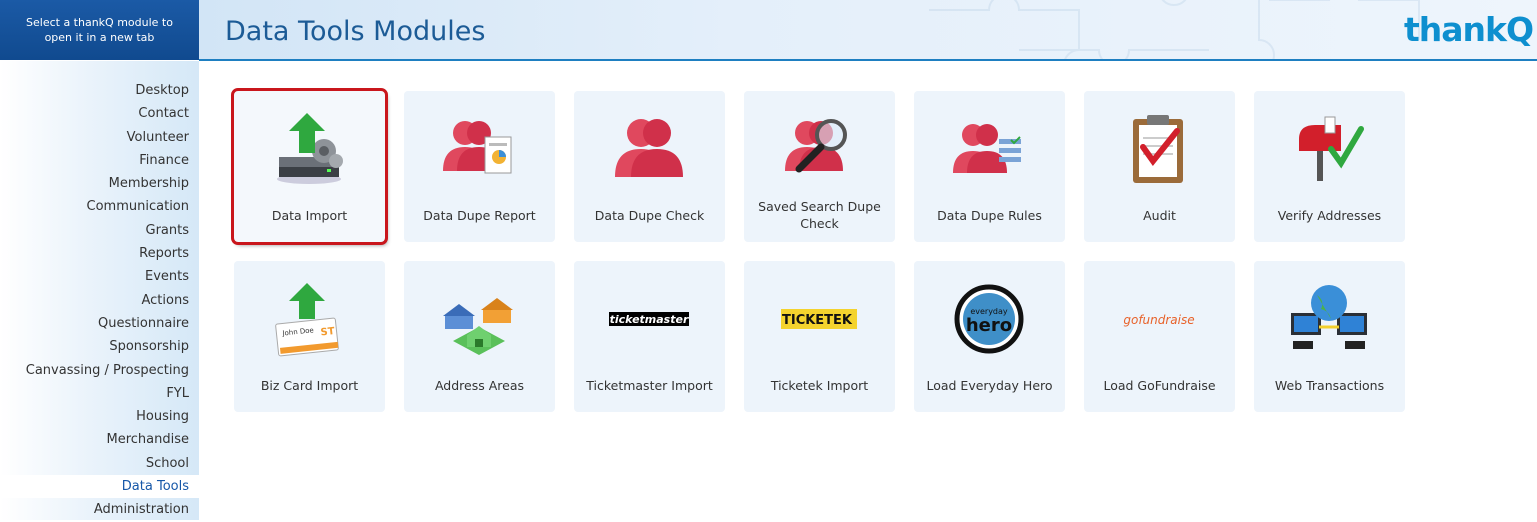  Describe the element at coordinates (649, 385) in the screenshot. I see `module-label: Ticketmaster Import` at that location.